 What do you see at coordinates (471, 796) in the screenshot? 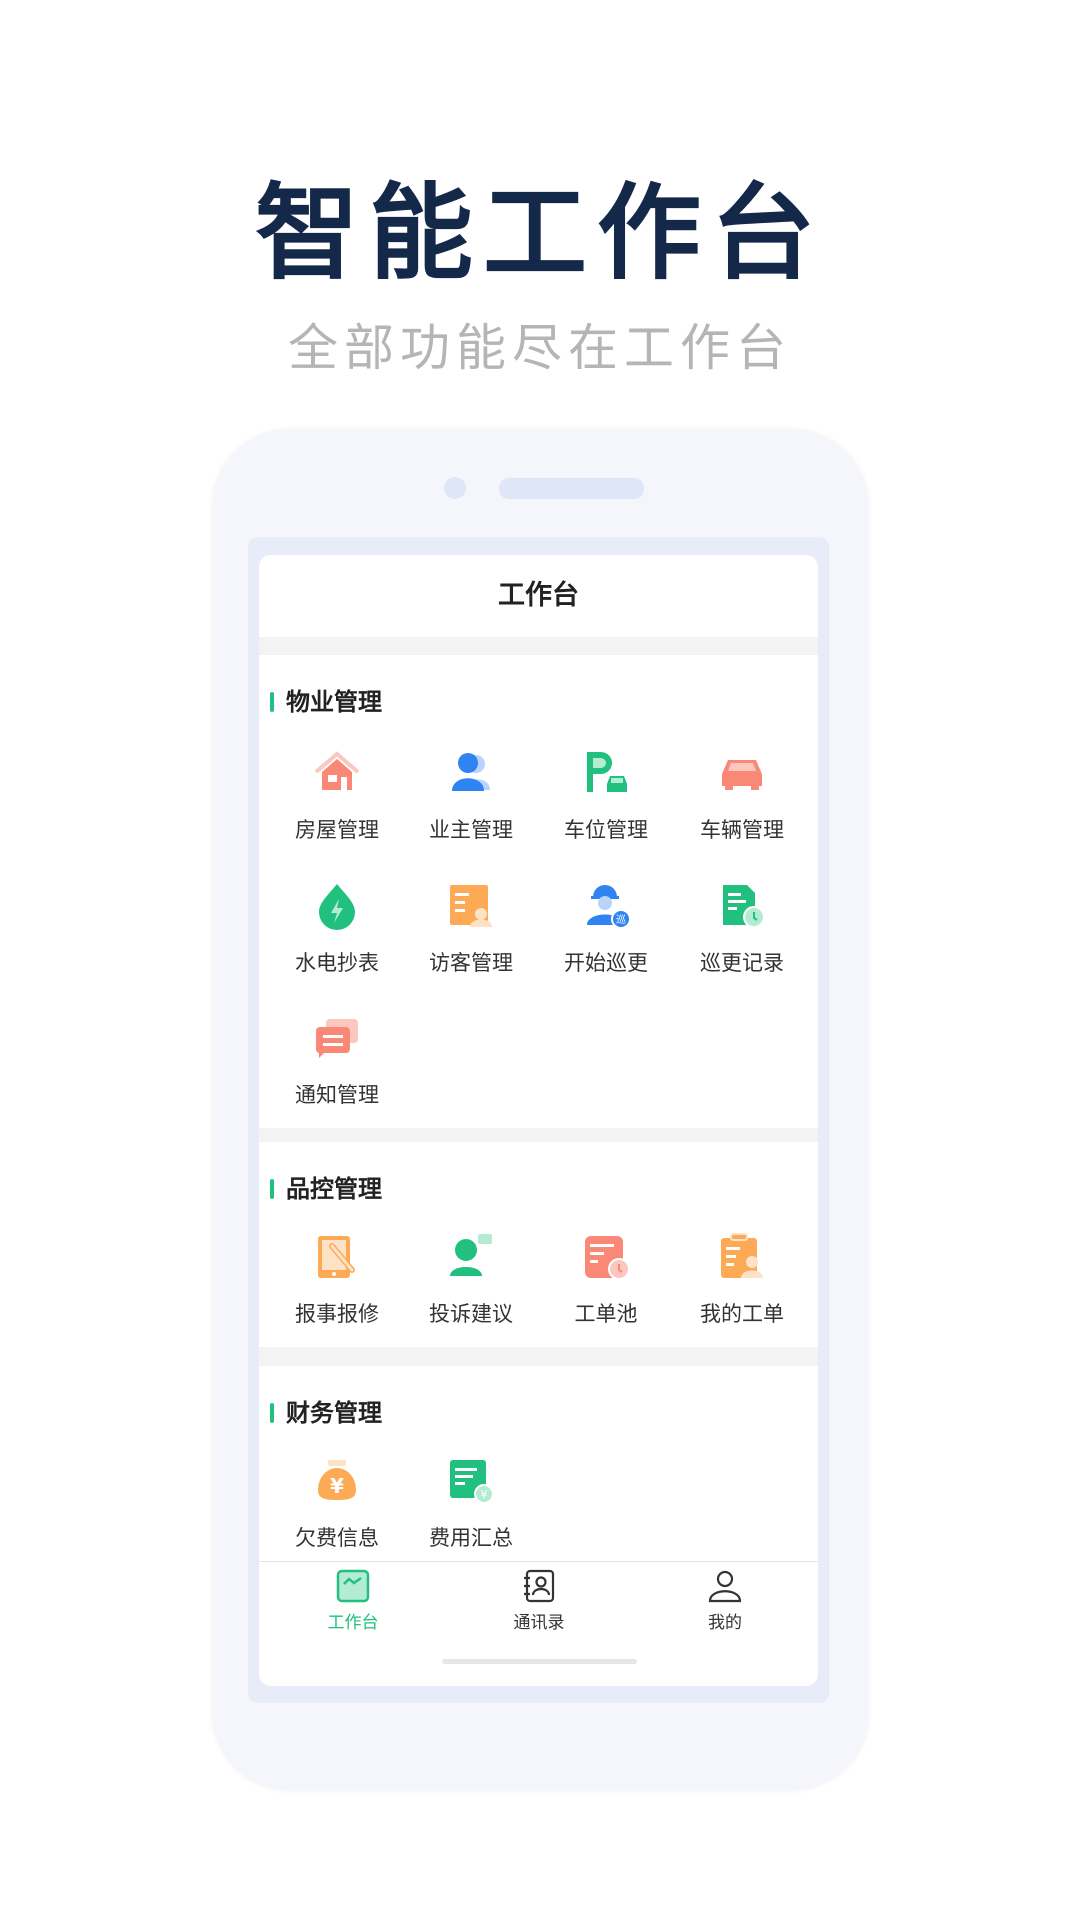
I see `grid-item-owner: 业主管理` at bounding box center [471, 796].